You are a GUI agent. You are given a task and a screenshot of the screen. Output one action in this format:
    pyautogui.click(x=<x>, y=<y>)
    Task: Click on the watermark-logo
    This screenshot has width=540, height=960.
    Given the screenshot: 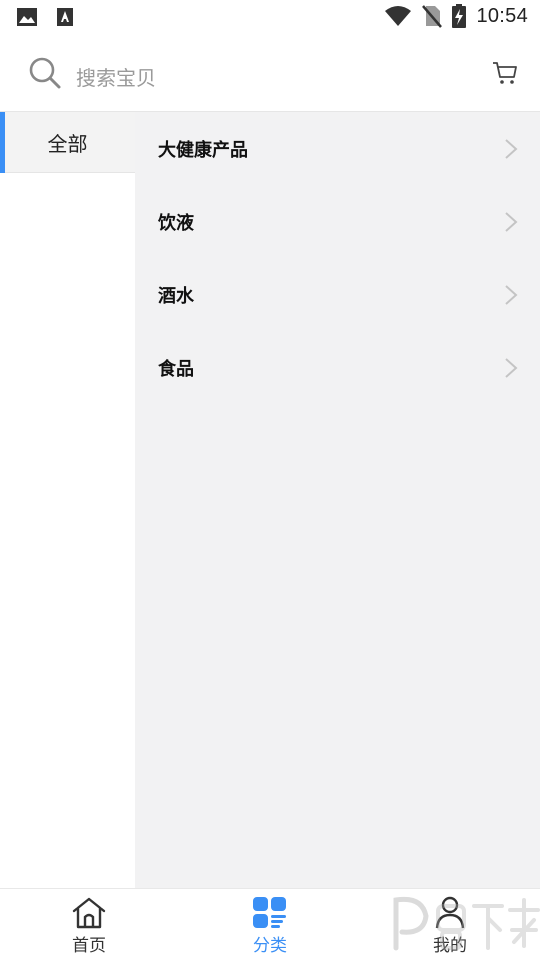 What is the action you would take?
    pyautogui.click(x=466, y=923)
    